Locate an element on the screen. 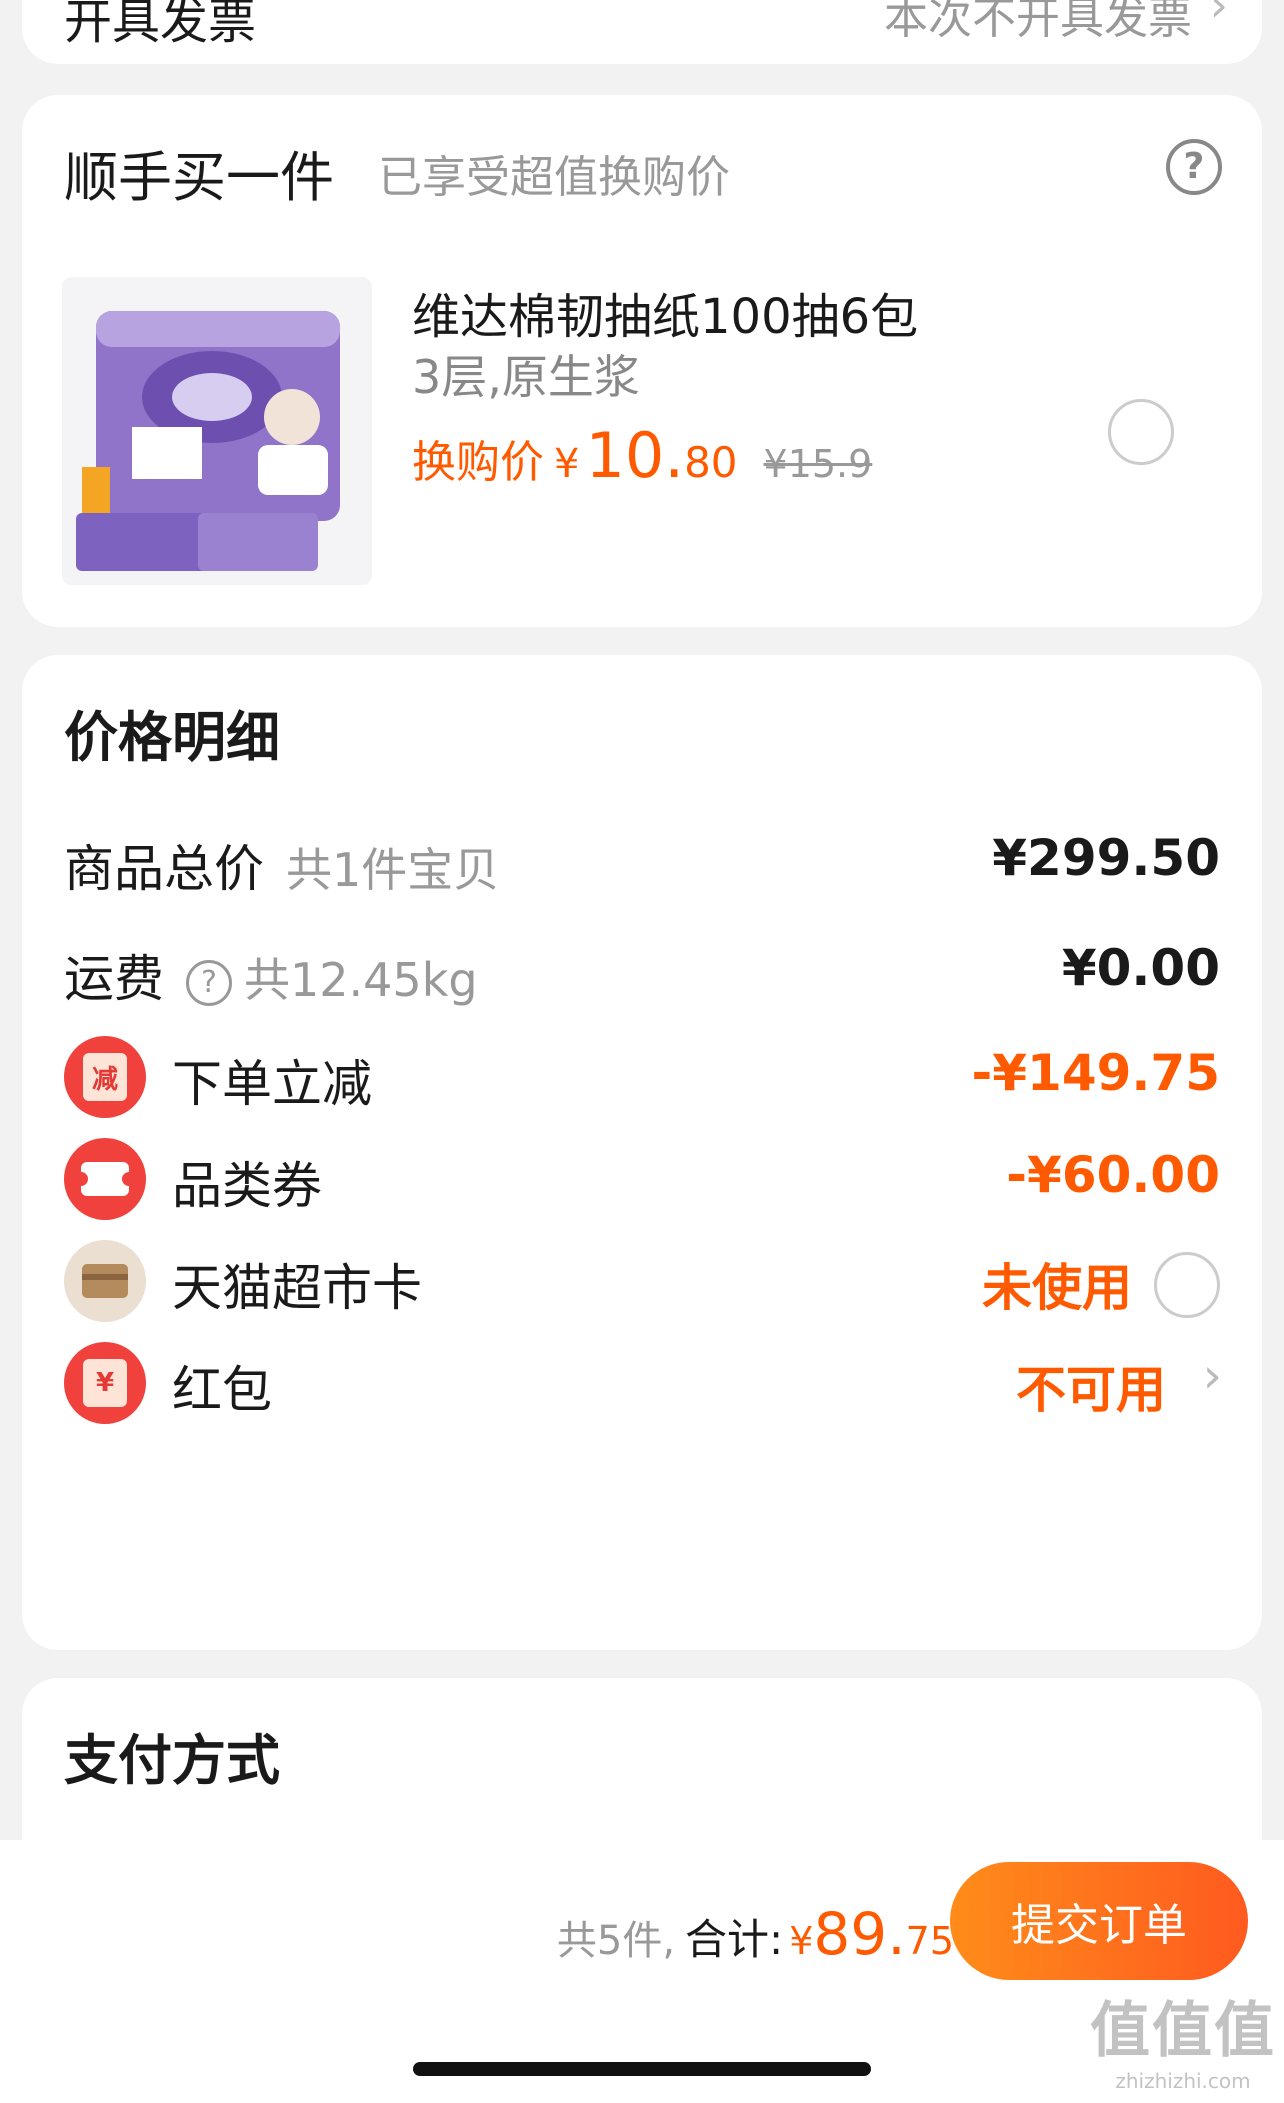 This screenshot has width=1284, height=2103. product-name: 维达棉韧抽纸100抽6包 is located at coordinates (665, 317).